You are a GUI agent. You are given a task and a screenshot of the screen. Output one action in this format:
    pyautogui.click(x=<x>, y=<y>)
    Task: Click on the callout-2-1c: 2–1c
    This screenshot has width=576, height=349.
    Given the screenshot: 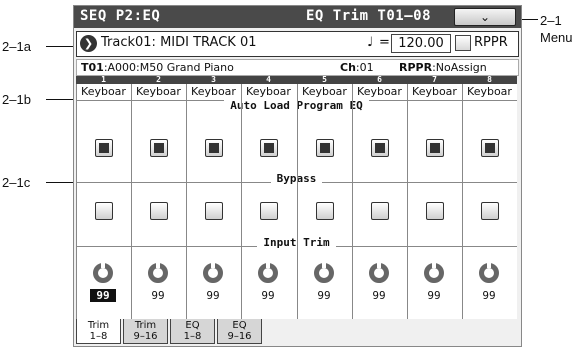 What is the action you would take?
    pyautogui.click(x=16, y=182)
    